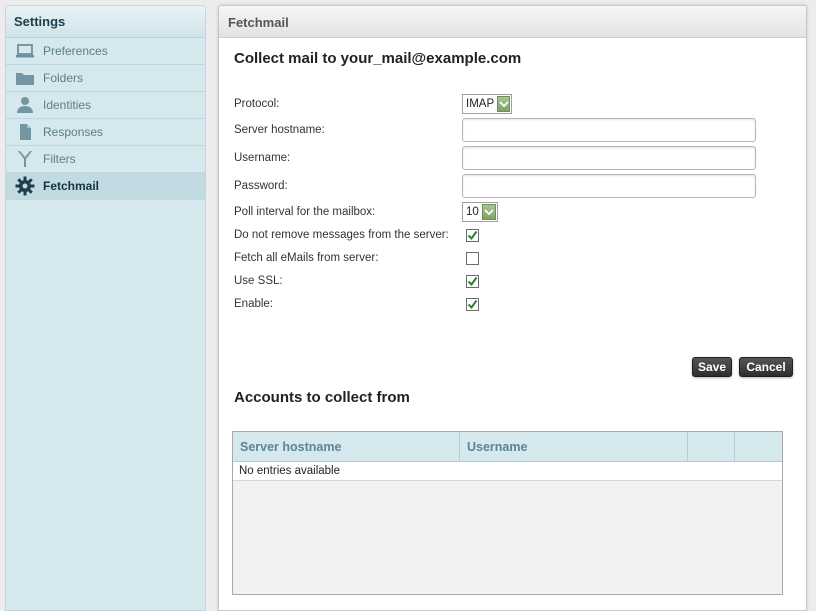 The image size is (816, 611). What do you see at coordinates (262, 158) in the screenshot?
I see `username-label: Username:` at bounding box center [262, 158].